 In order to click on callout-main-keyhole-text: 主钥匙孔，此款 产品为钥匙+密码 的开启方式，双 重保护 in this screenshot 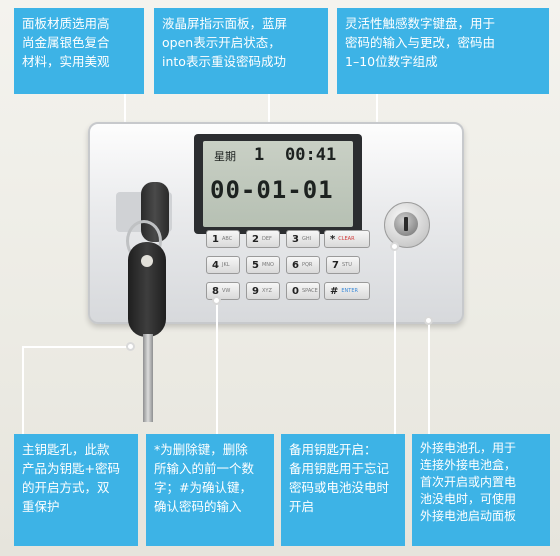, I will do `click(71, 478)`.